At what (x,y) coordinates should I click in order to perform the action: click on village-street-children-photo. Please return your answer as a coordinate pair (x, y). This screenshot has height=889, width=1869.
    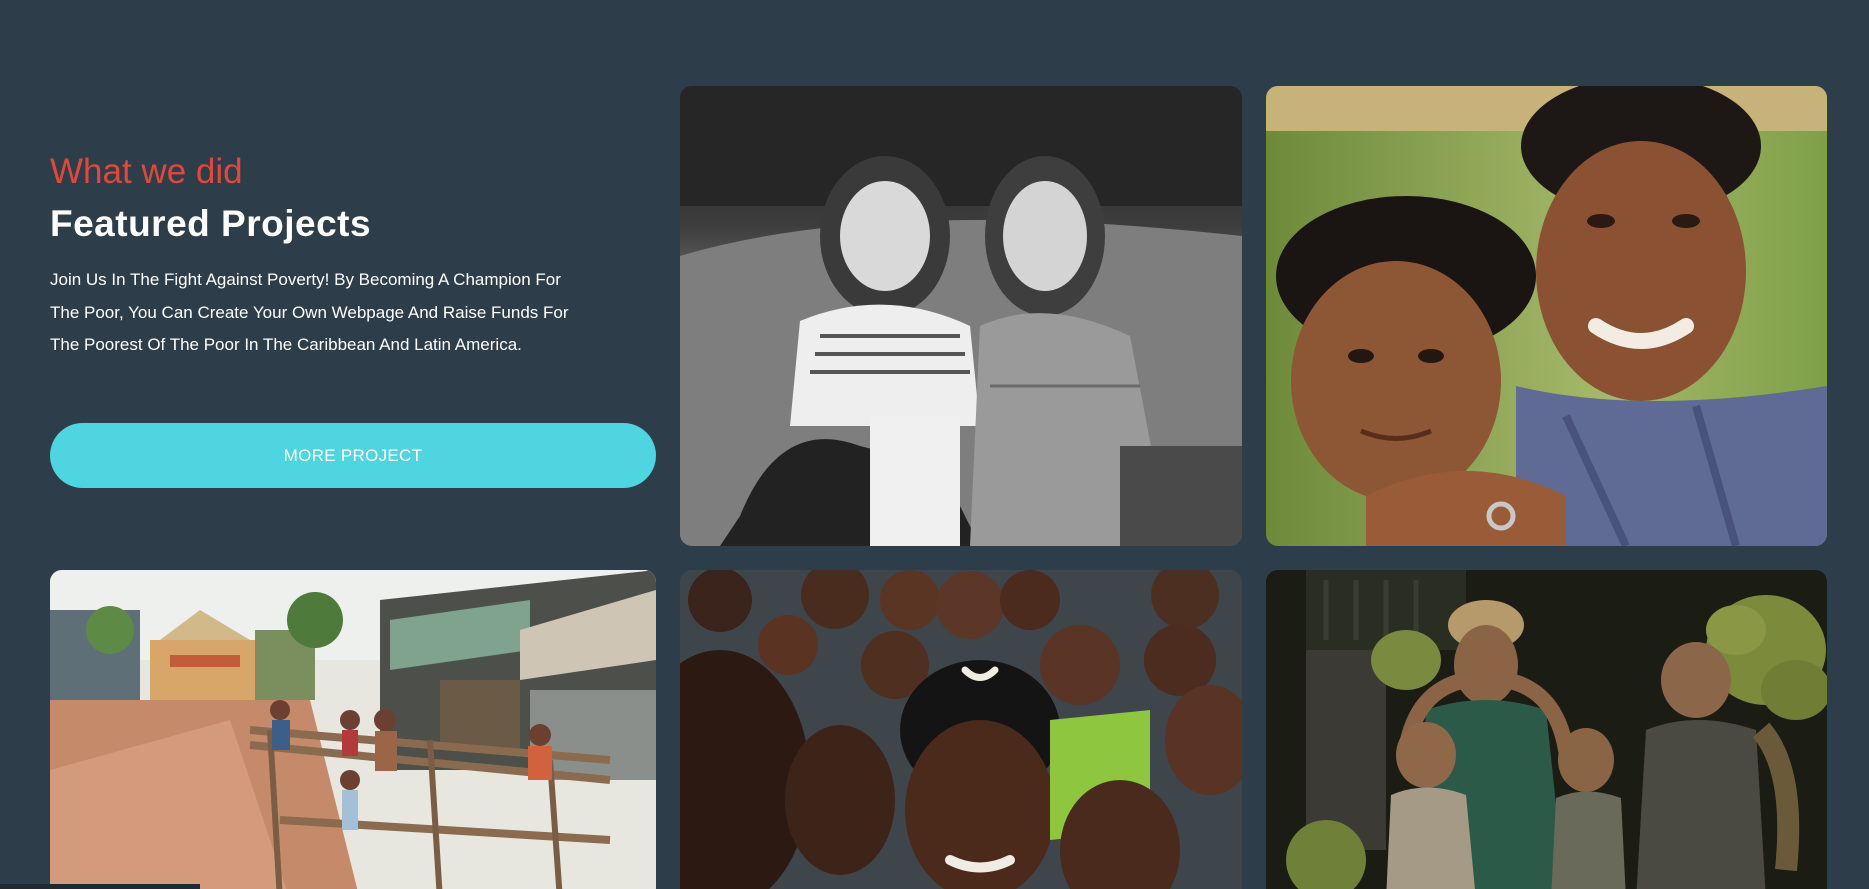
    Looking at the image, I should click on (353, 729).